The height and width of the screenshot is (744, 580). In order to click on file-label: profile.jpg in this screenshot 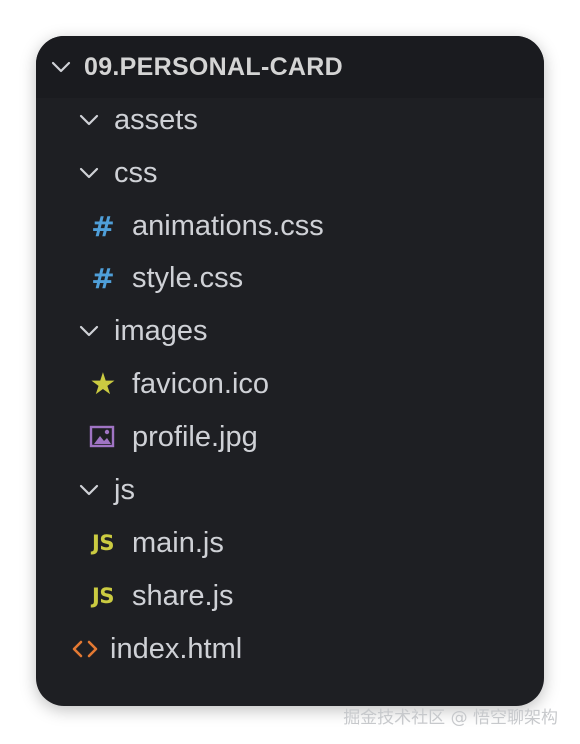, I will do `click(195, 436)`.